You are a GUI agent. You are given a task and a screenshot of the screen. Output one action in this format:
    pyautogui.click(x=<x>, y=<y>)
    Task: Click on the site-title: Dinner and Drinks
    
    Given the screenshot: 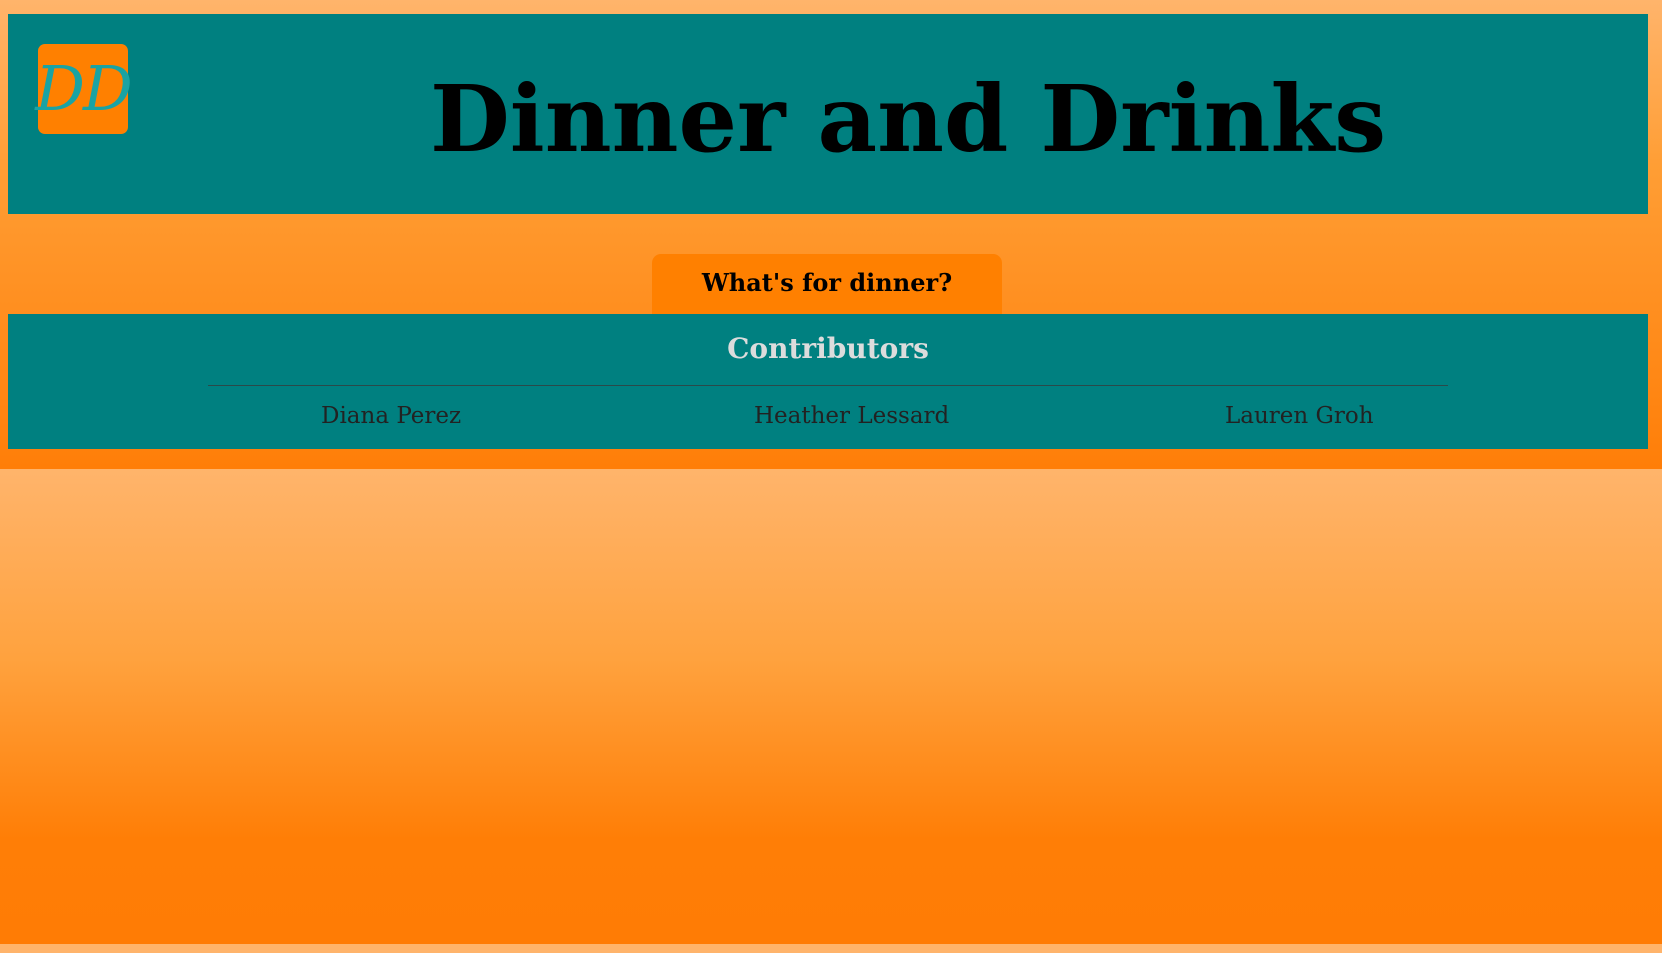 What is the action you would take?
    pyautogui.click(x=908, y=119)
    